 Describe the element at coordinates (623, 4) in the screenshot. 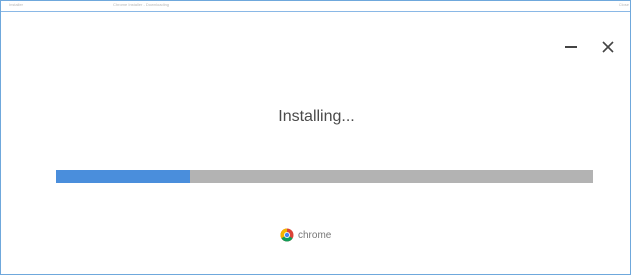

I see `title-strip-right-text: Close` at that location.